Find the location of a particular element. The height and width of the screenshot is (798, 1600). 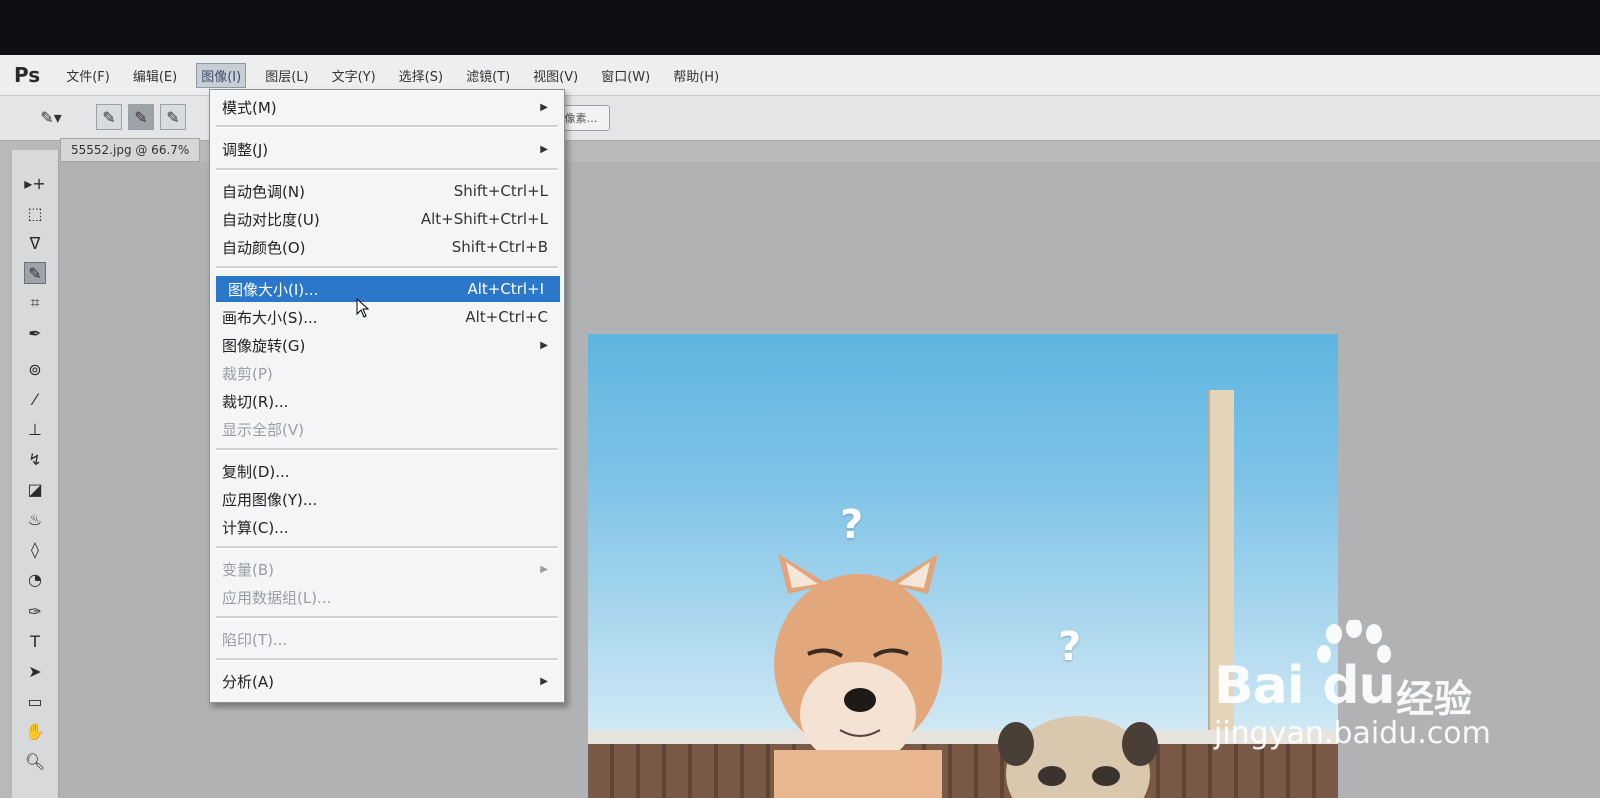

lasso-icon: ᐁ is located at coordinates (35, 243).